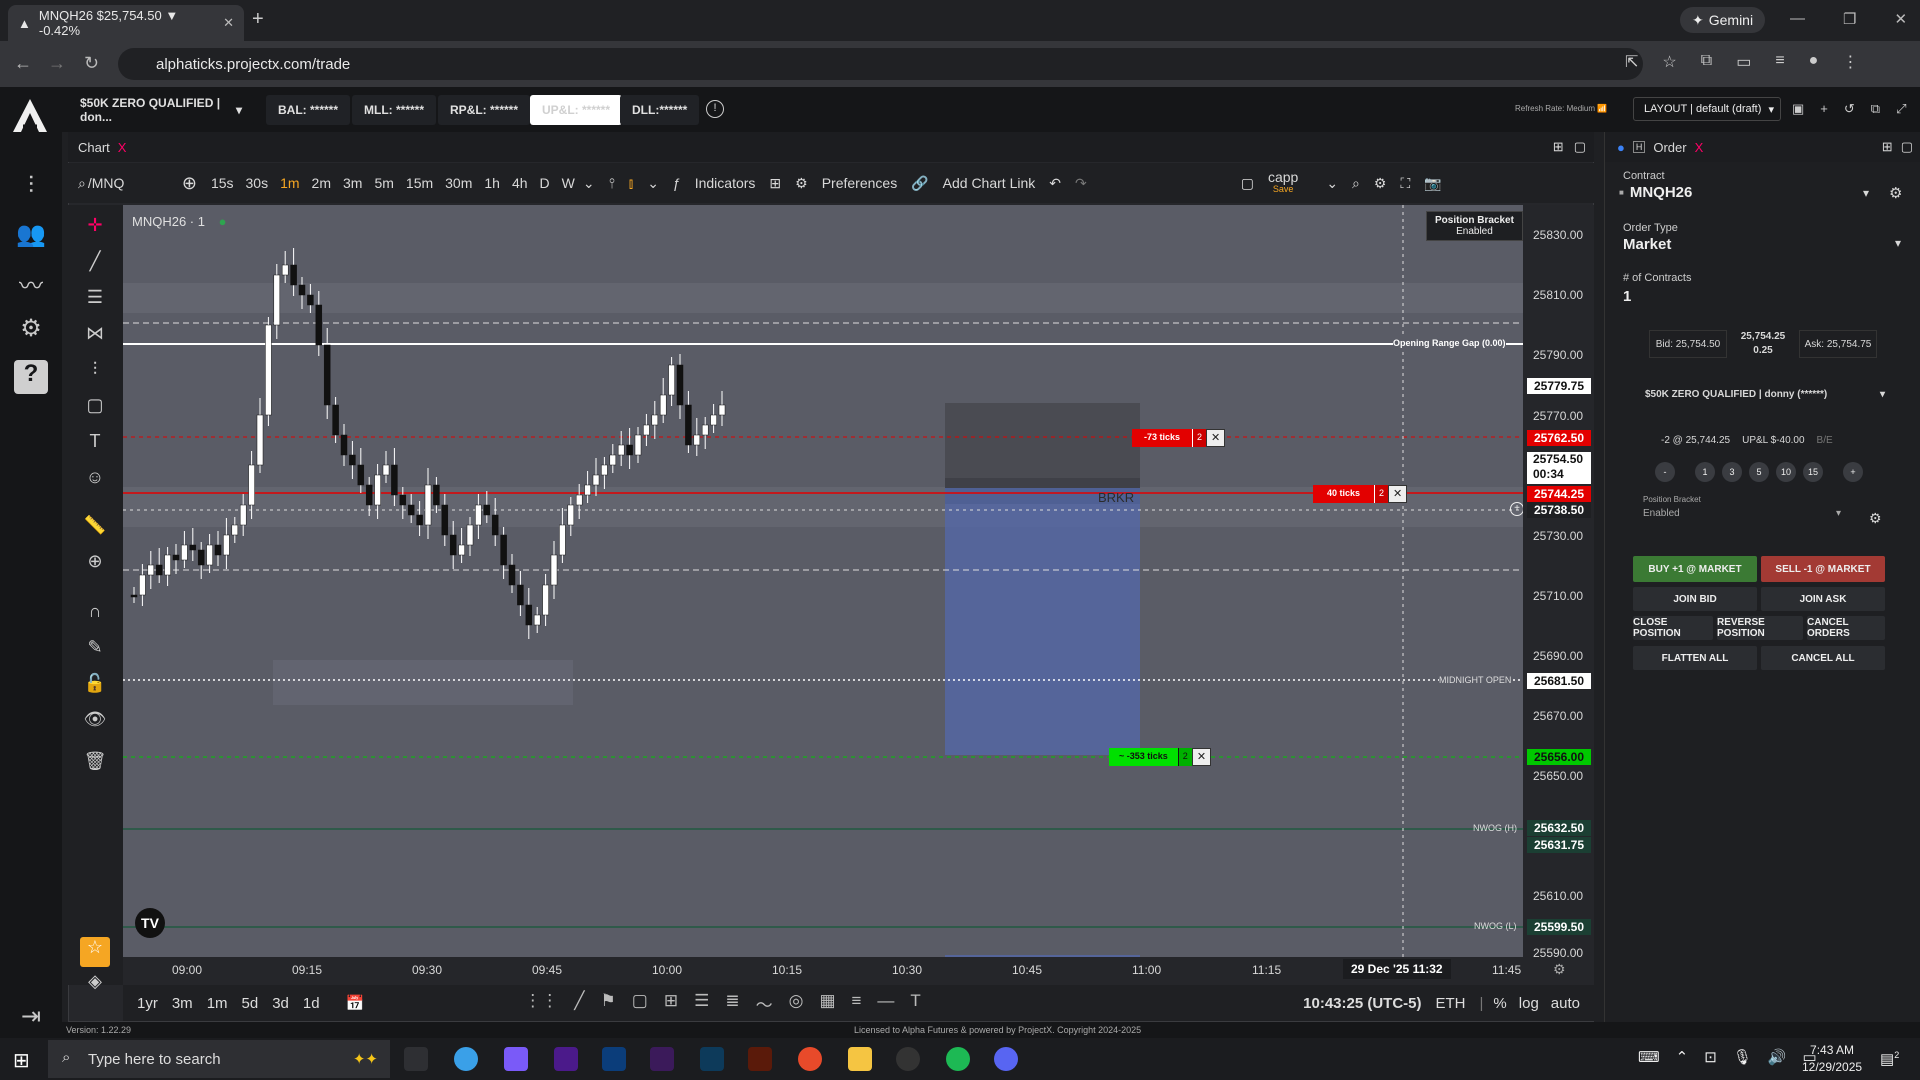 The image size is (1920, 1080). Describe the element at coordinates (458, 183) in the screenshot. I see `interval-button: 30m` at that location.